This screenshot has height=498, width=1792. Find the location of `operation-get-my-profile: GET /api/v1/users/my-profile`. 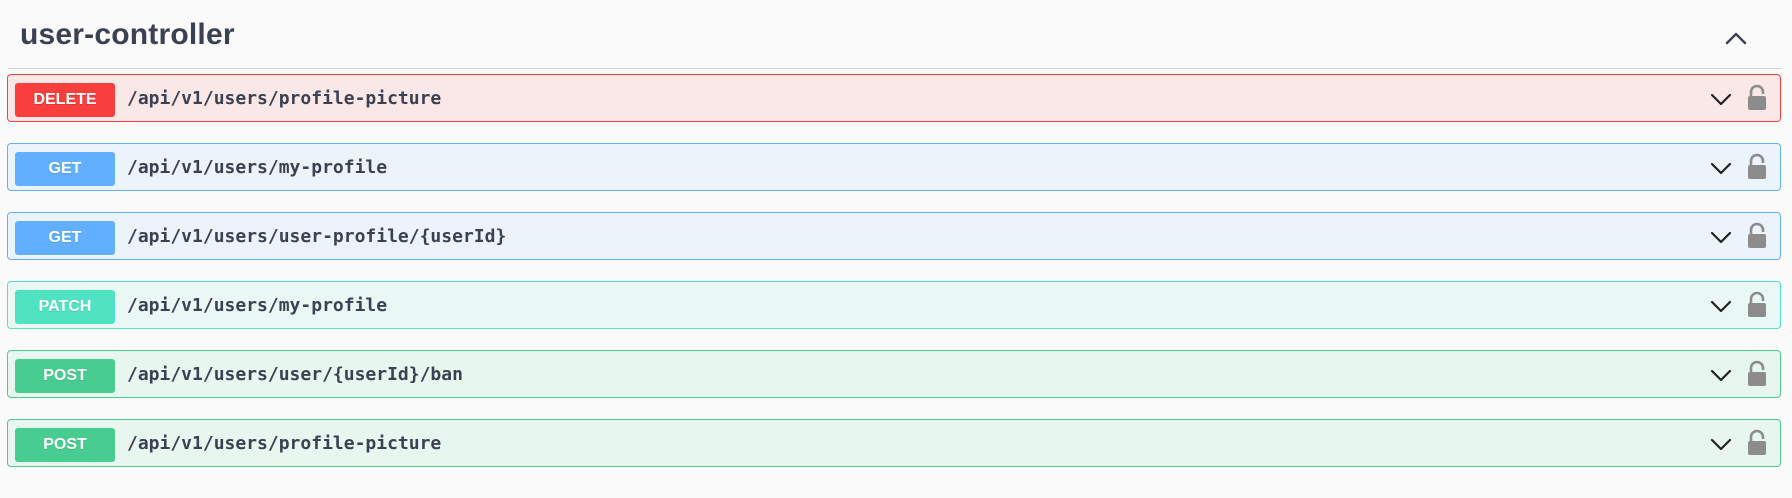

operation-get-my-profile: GET /api/v1/users/my-profile is located at coordinates (894, 167).